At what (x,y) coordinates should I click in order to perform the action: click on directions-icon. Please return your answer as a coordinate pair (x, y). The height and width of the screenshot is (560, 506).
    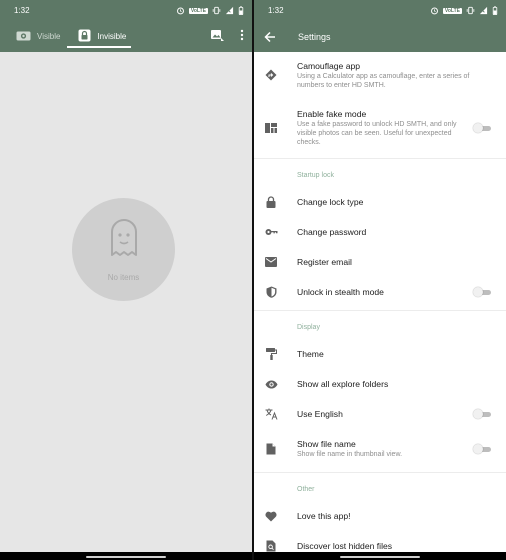
    Looking at the image, I should click on (271, 75).